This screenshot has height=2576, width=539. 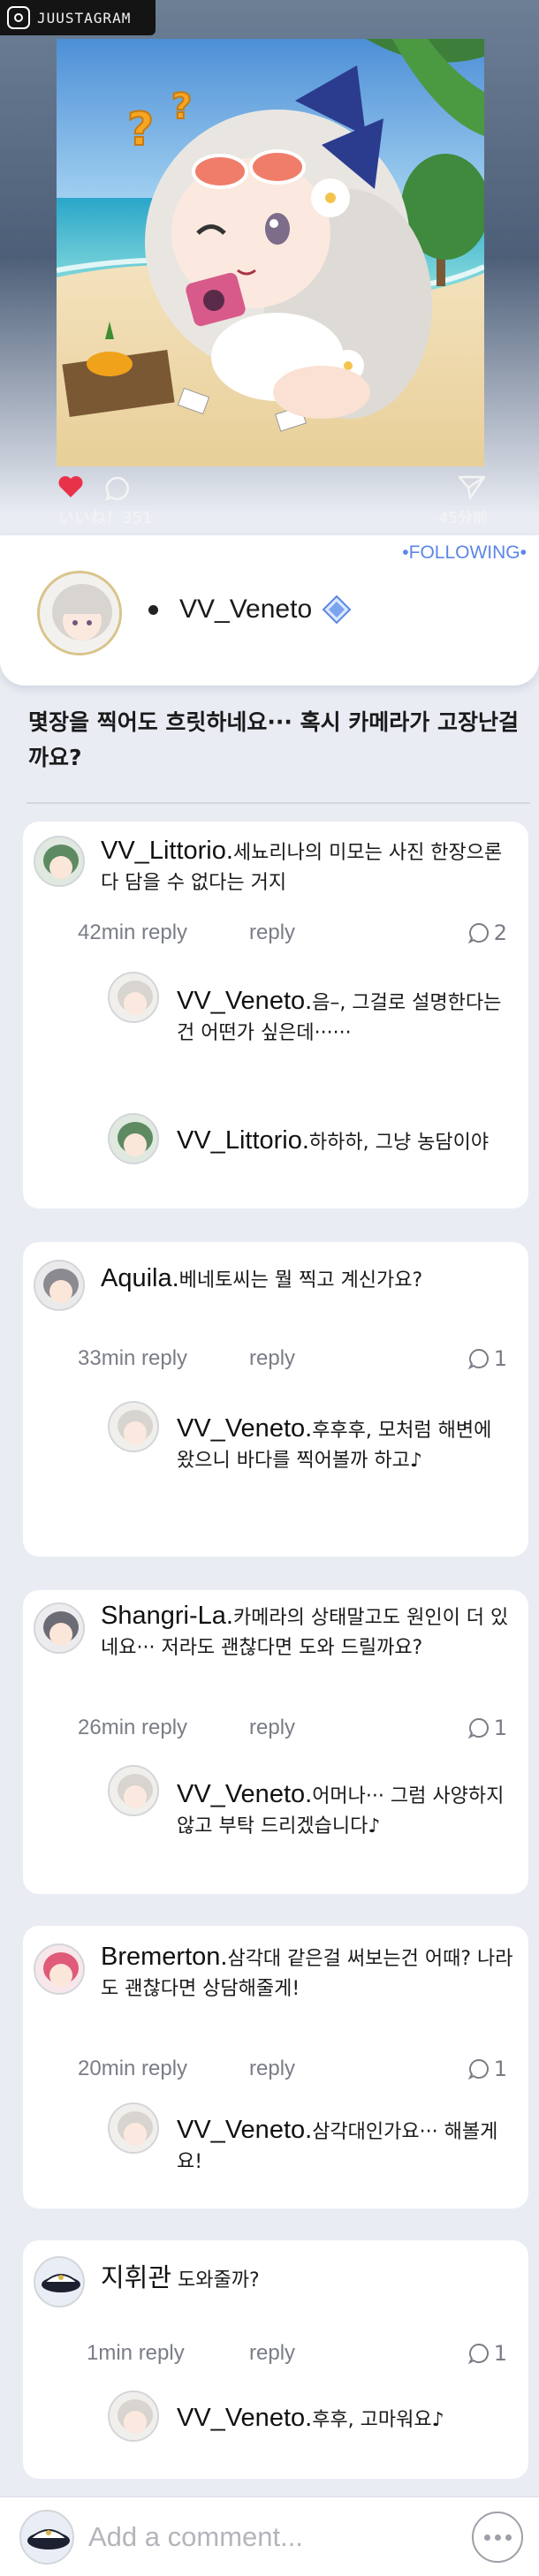 What do you see at coordinates (399, 1143) in the screenshot?
I see `reply-body: 하하하, 그냥 농담이야` at bounding box center [399, 1143].